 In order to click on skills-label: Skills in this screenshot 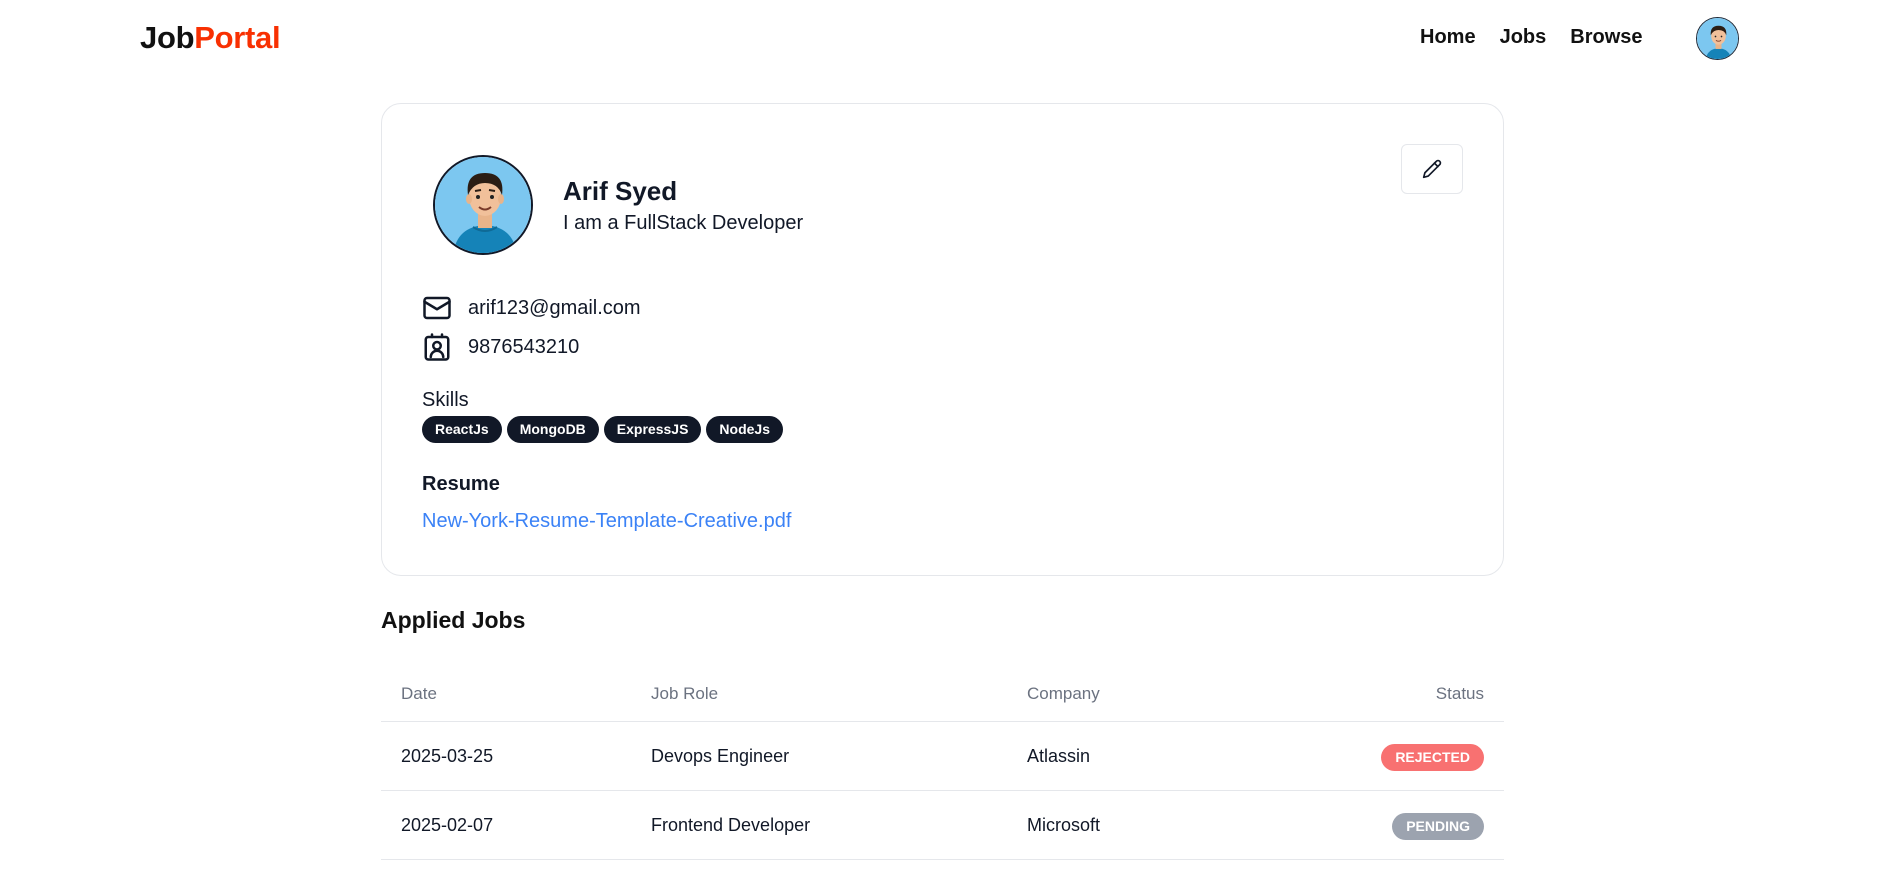, I will do `click(445, 400)`.